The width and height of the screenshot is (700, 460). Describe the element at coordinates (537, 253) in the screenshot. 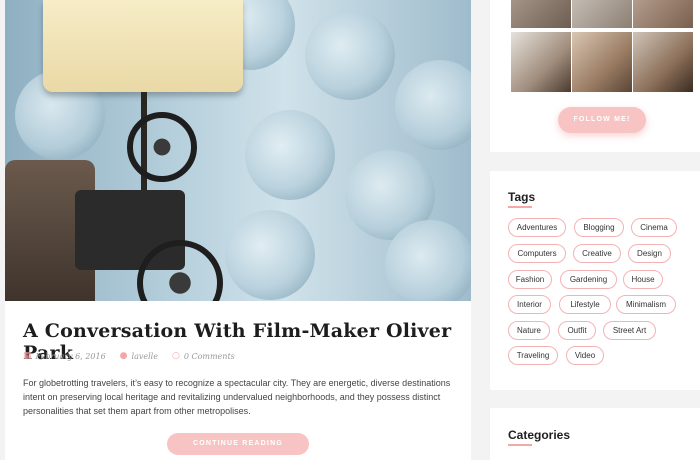

I see `tag-computers: Computers` at that location.